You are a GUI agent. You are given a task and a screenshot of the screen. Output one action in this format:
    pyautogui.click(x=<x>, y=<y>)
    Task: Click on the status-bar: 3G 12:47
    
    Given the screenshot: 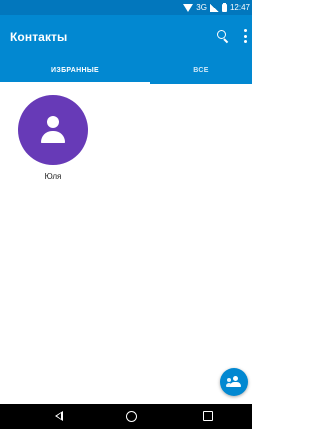 What is the action you would take?
    pyautogui.click(x=126, y=7)
    